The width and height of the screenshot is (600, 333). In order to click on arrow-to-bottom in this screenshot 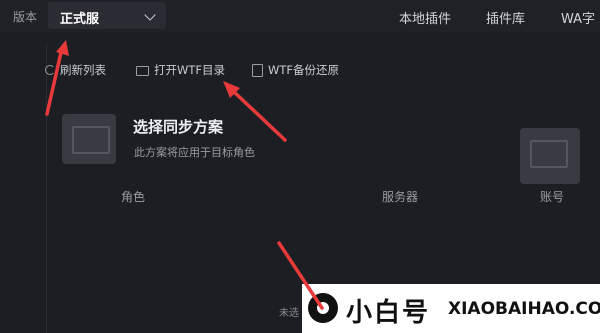, I will do `click(300, 275)`.